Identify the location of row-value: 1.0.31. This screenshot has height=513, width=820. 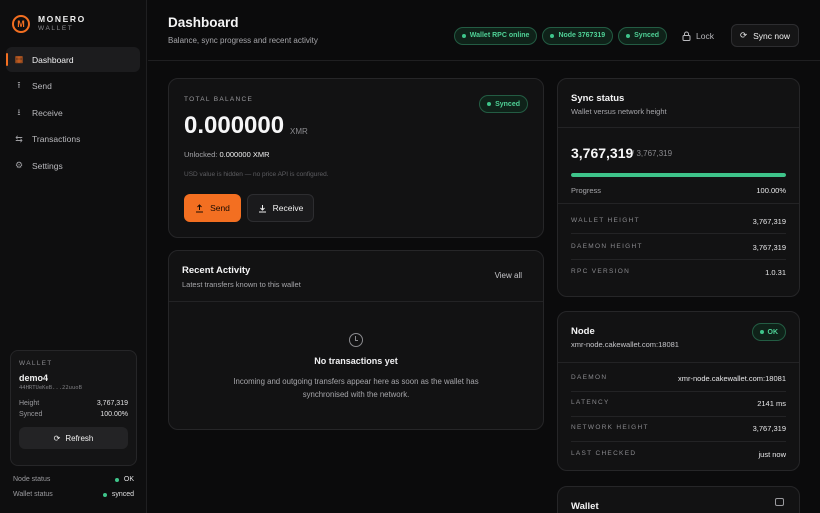
(775, 272).